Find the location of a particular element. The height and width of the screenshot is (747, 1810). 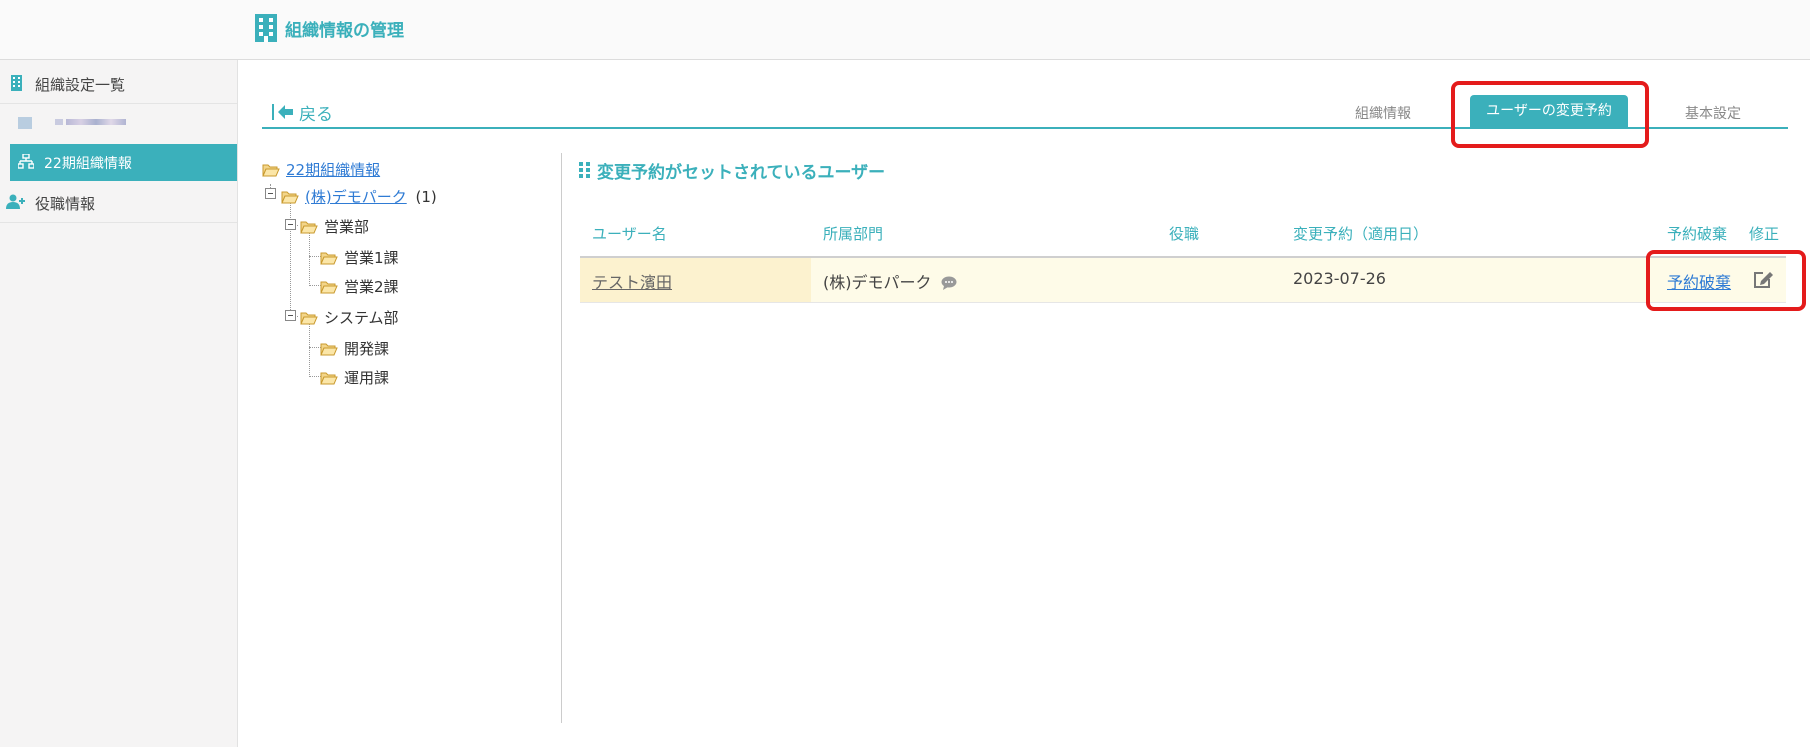

column-header-department: 所属部門 is located at coordinates (853, 234).